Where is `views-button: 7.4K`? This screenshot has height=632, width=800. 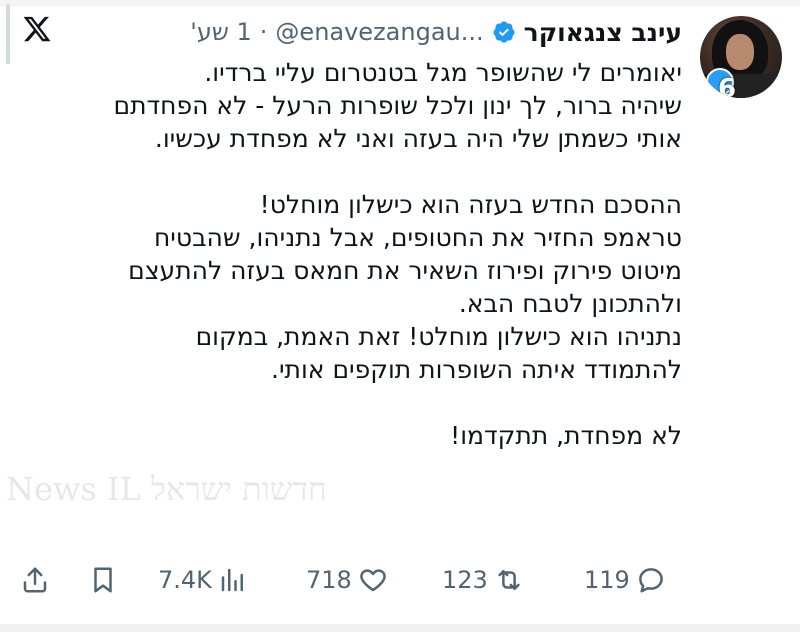 views-button: 7.4K is located at coordinates (203, 580).